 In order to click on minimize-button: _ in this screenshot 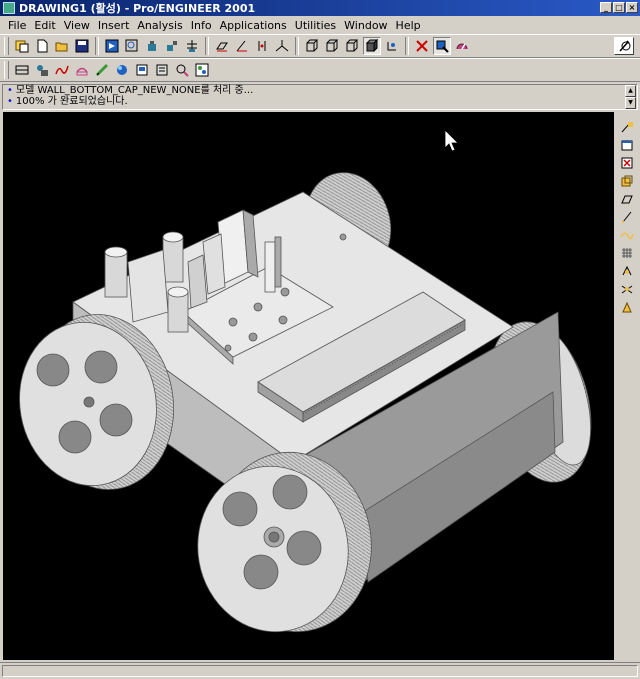, I will do `click(606, 7)`.